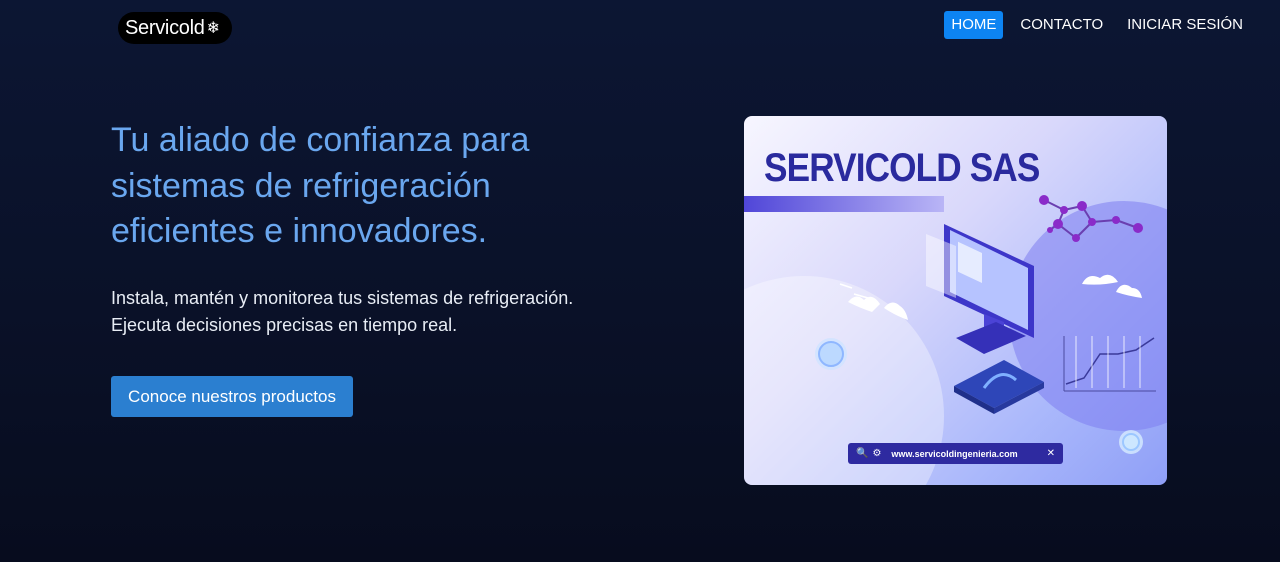 The width and height of the screenshot is (1280, 562). I want to click on top-nav: HOME CONTACTO INICIAR SESIÓN, so click(1092, 25).